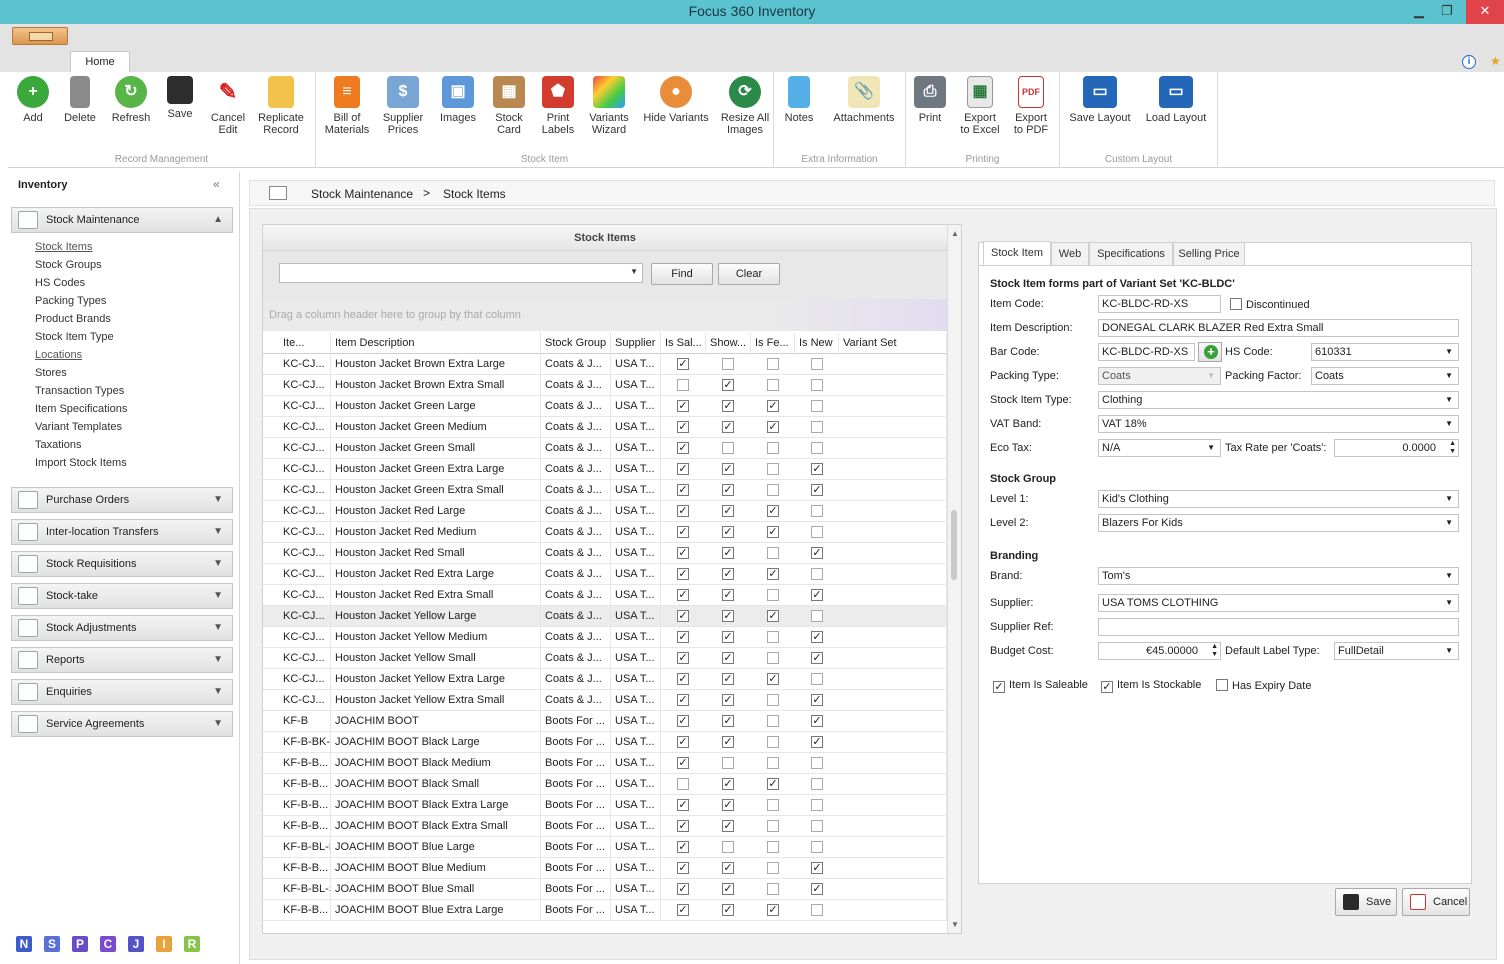 This screenshot has width=1504, height=964. I want to click on column-header: Supplier, so click(636, 343).